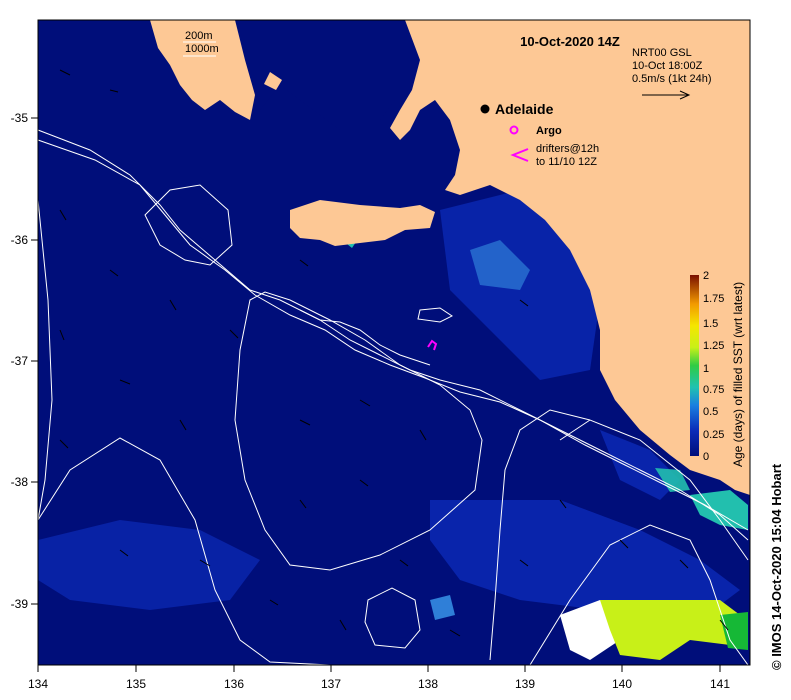  I want to click on lat-label-38: -38, so click(20, 482).